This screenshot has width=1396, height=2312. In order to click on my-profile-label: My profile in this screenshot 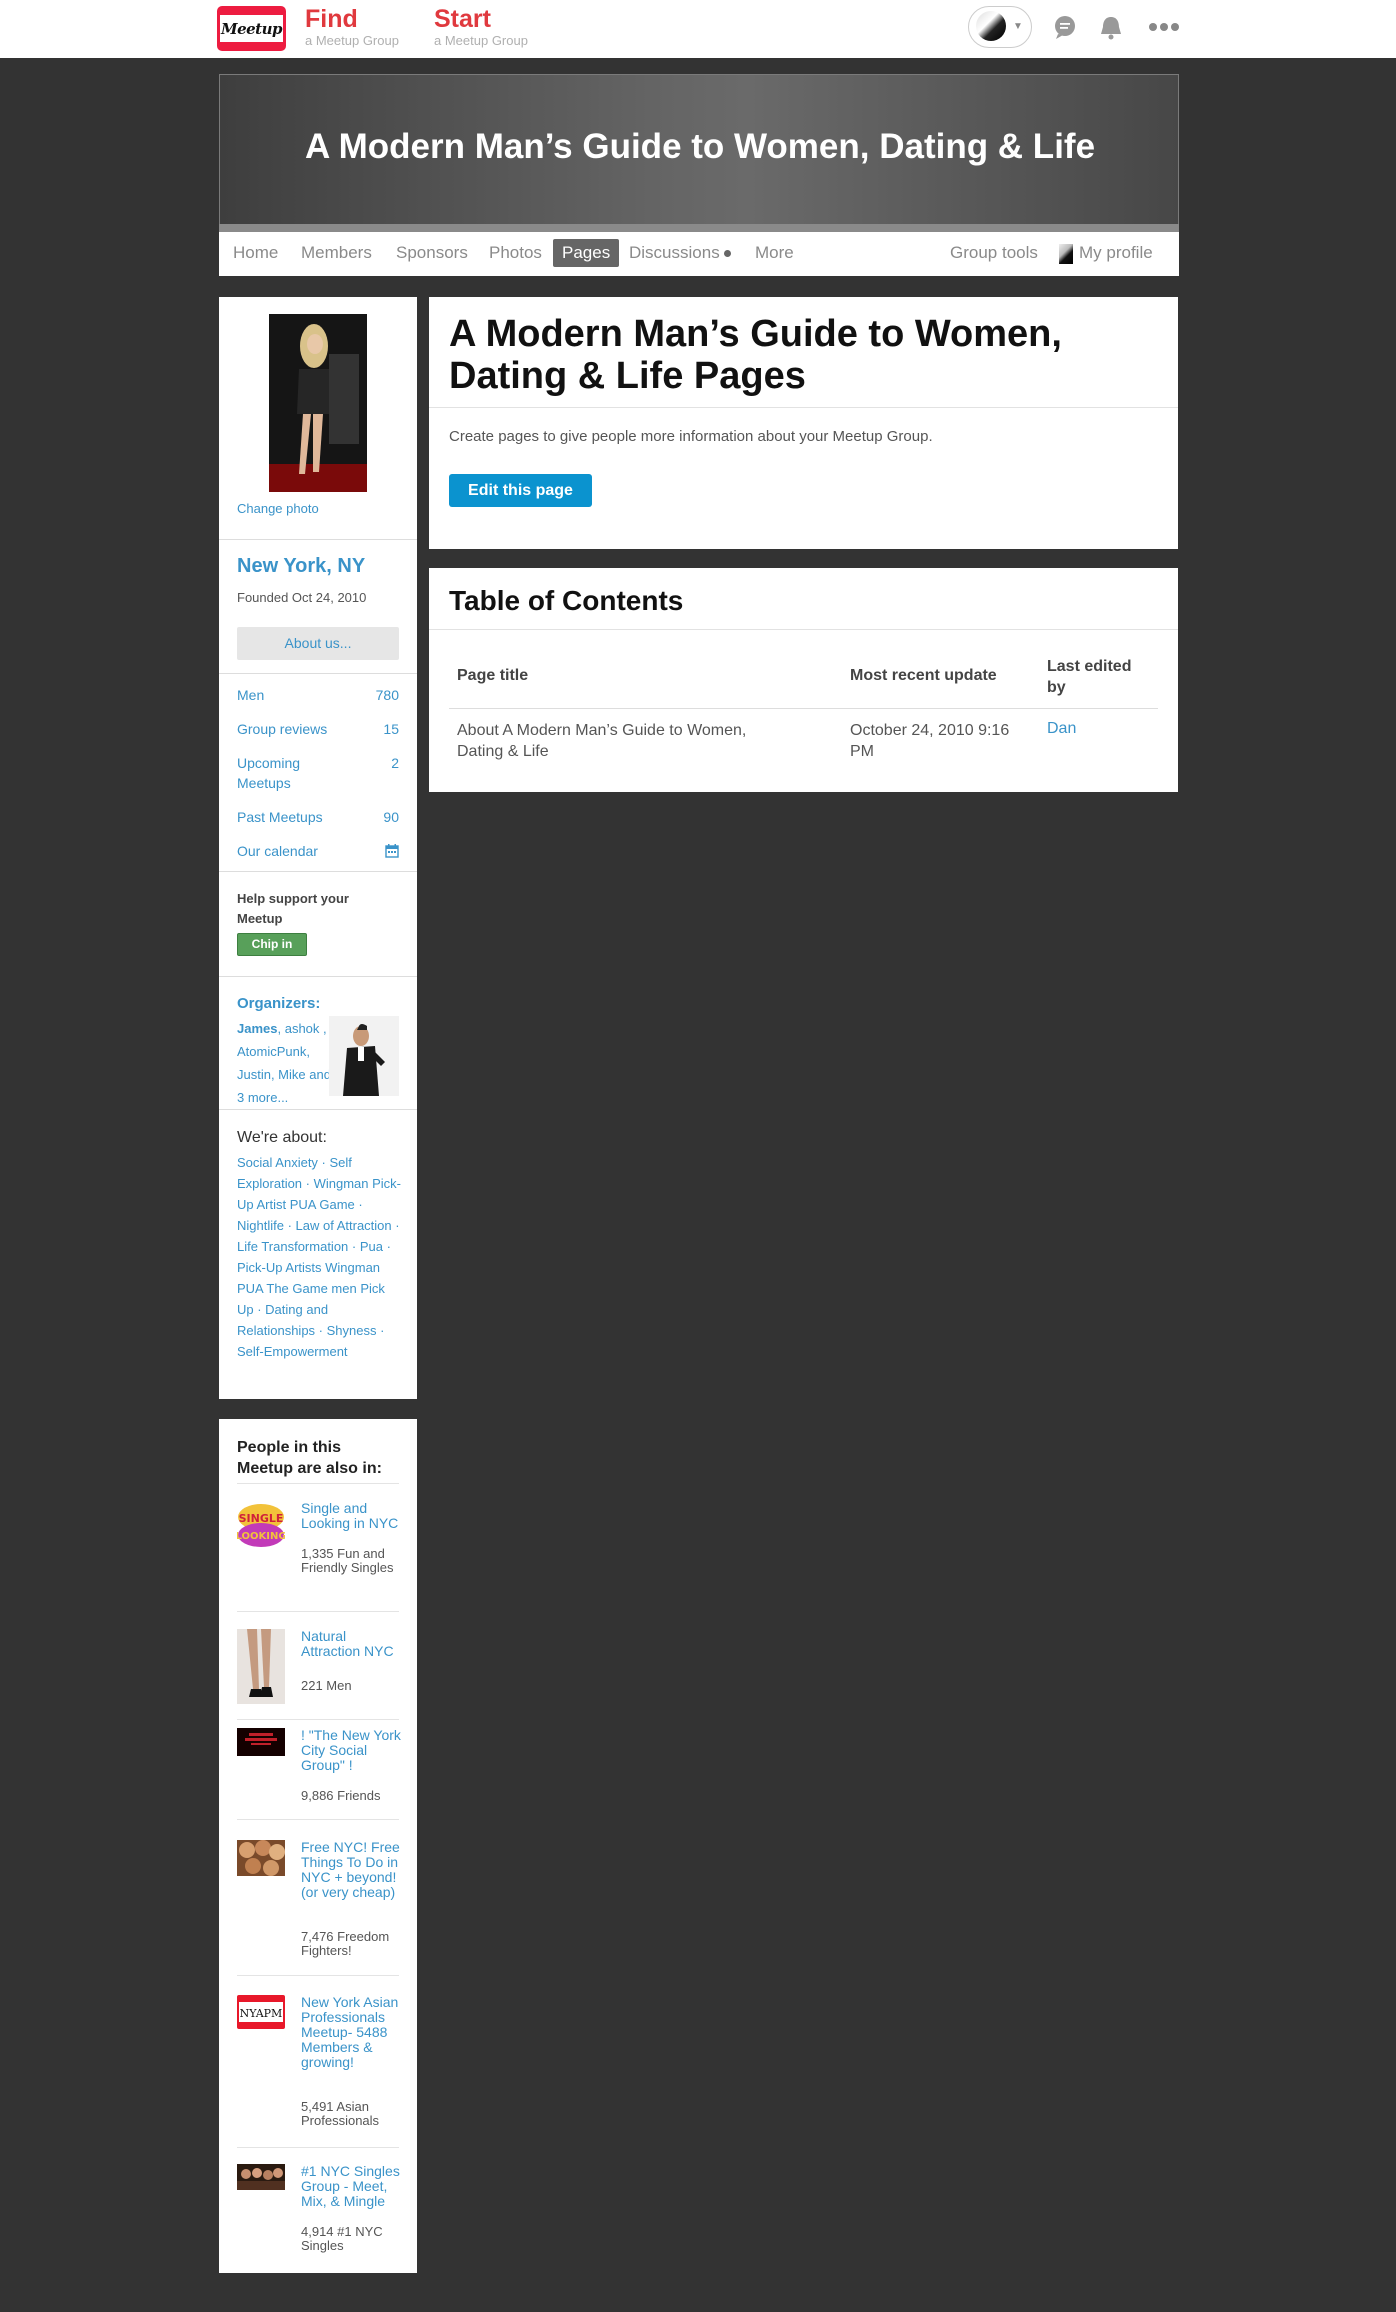, I will do `click(1116, 252)`.